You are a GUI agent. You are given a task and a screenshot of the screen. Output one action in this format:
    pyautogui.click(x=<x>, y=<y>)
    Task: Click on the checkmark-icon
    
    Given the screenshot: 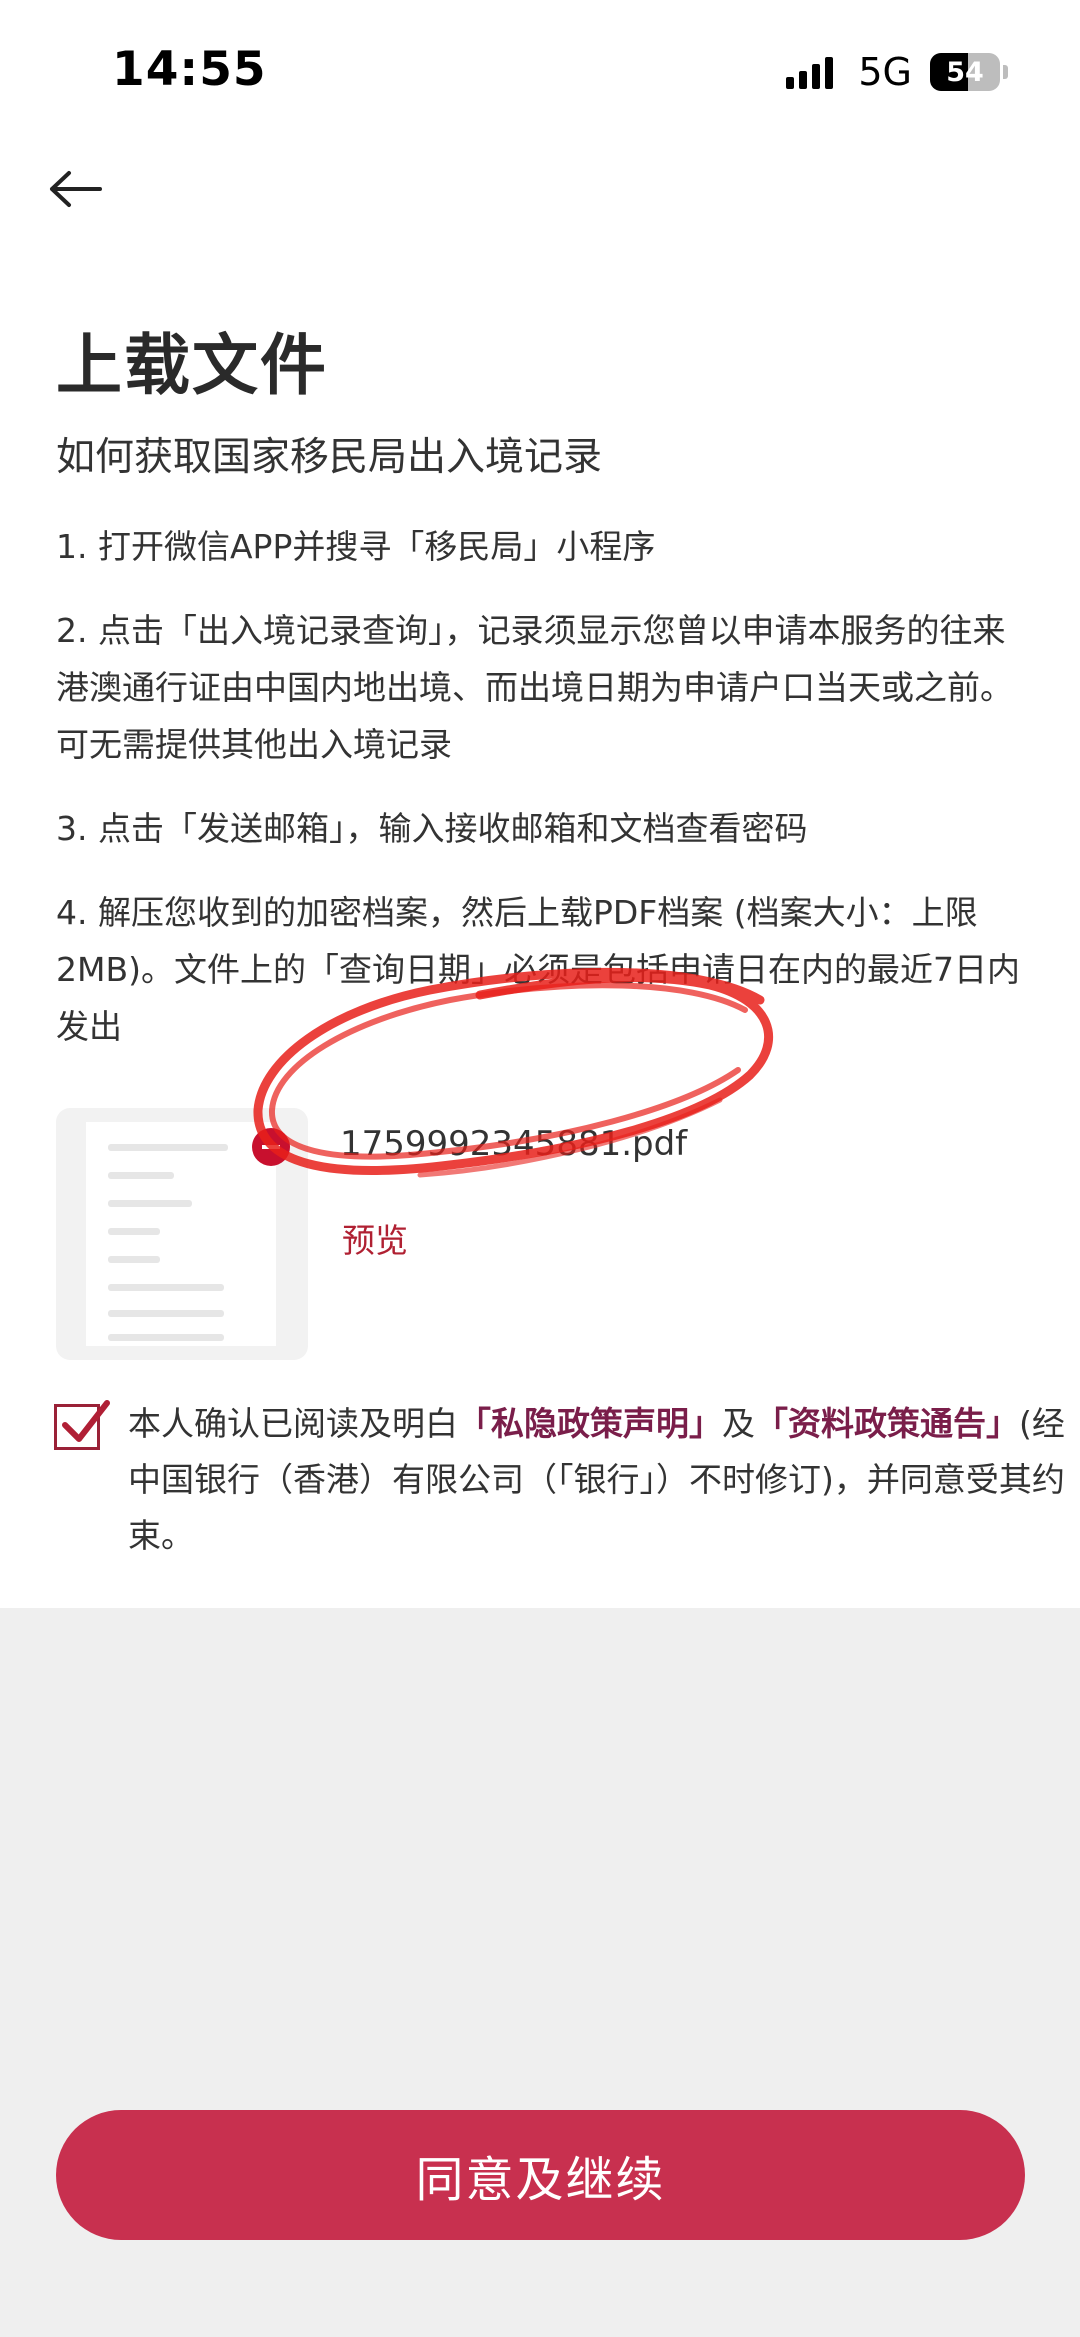 What is the action you would take?
    pyautogui.click(x=86, y=1421)
    